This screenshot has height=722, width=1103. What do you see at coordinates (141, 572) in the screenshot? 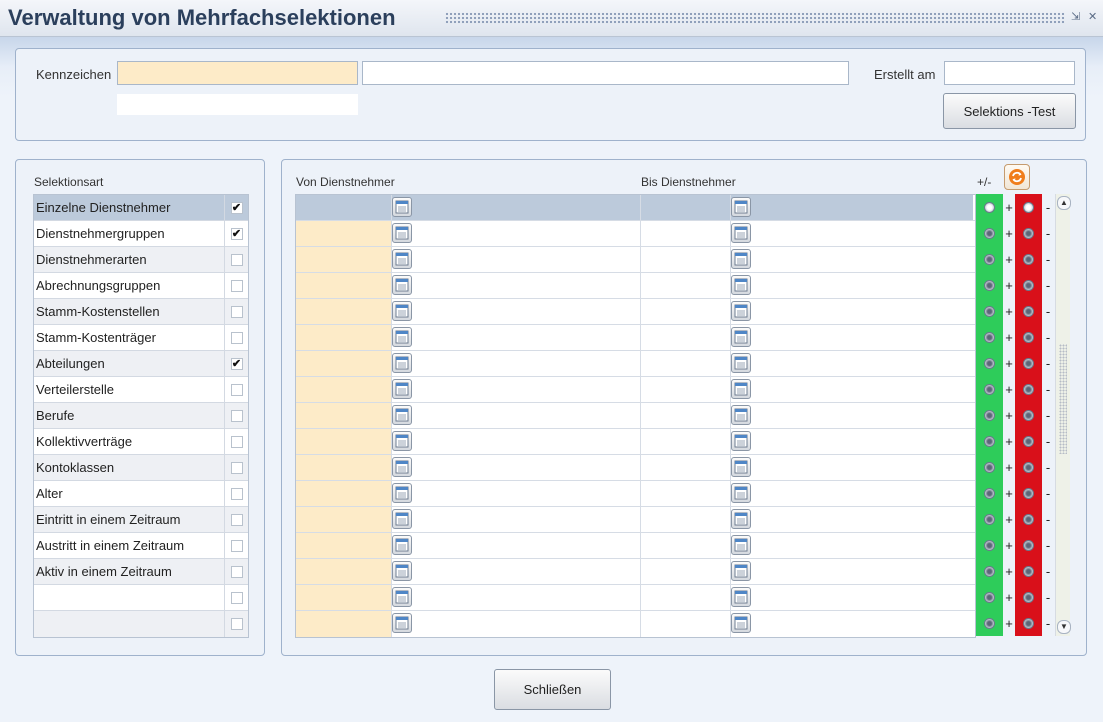
I see `selection-row: Aktiv in einem Zeitraum` at bounding box center [141, 572].